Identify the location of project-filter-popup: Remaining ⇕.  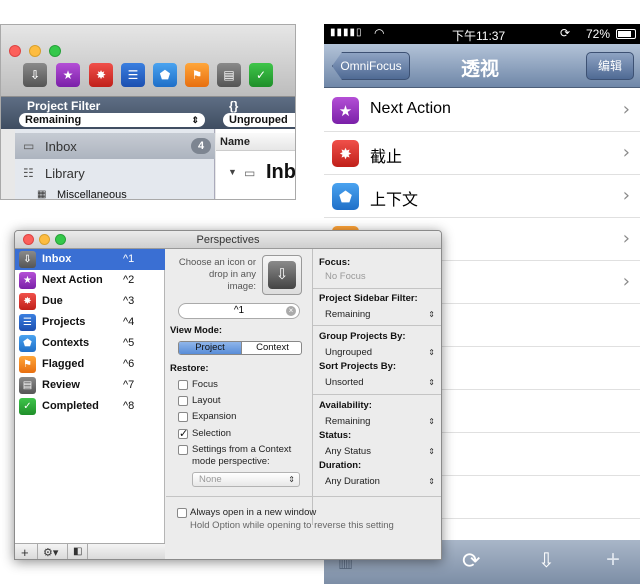
(112, 120).